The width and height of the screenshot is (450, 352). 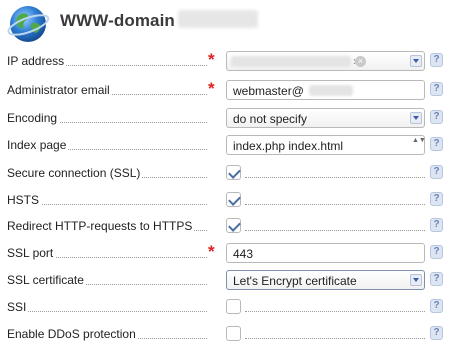 What do you see at coordinates (233, 306) in the screenshot?
I see `ssi-checkbox` at bounding box center [233, 306].